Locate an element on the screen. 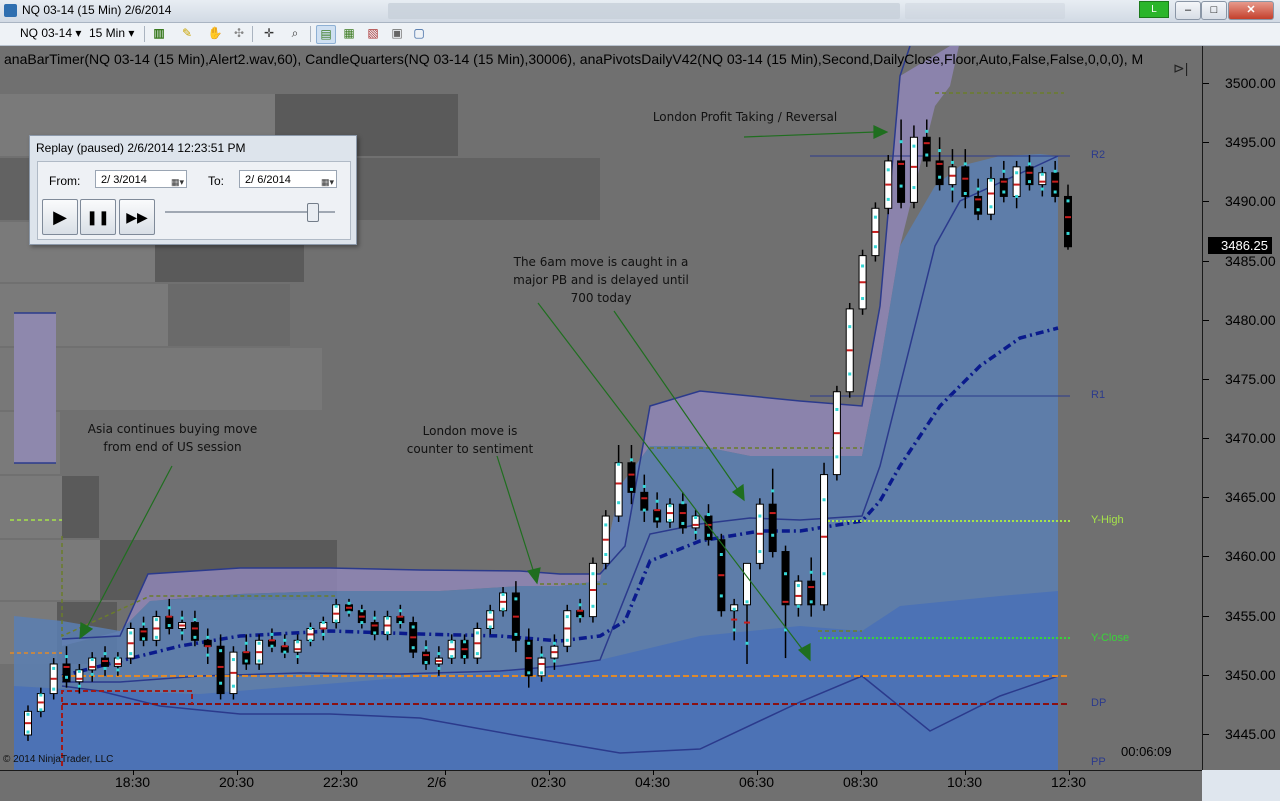  strategy-icon: ▤ is located at coordinates (326, 34).